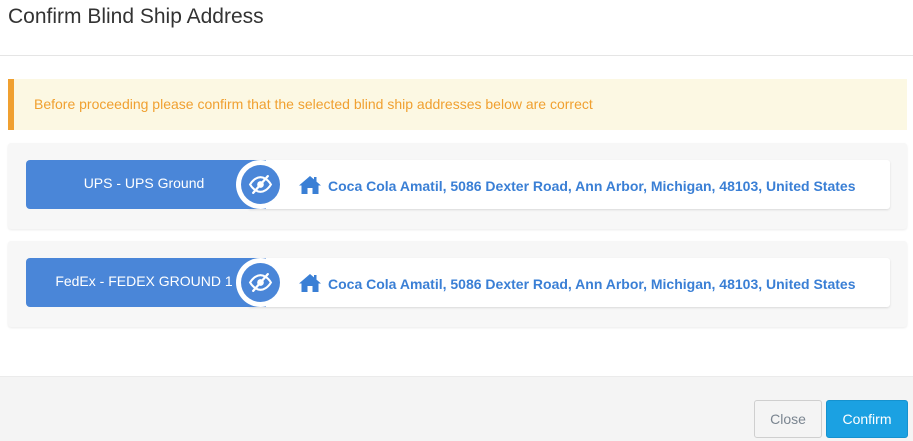 The width and height of the screenshot is (913, 441). I want to click on carrier-name: FedEx - FEDEX GROUND 1, so click(144, 281).